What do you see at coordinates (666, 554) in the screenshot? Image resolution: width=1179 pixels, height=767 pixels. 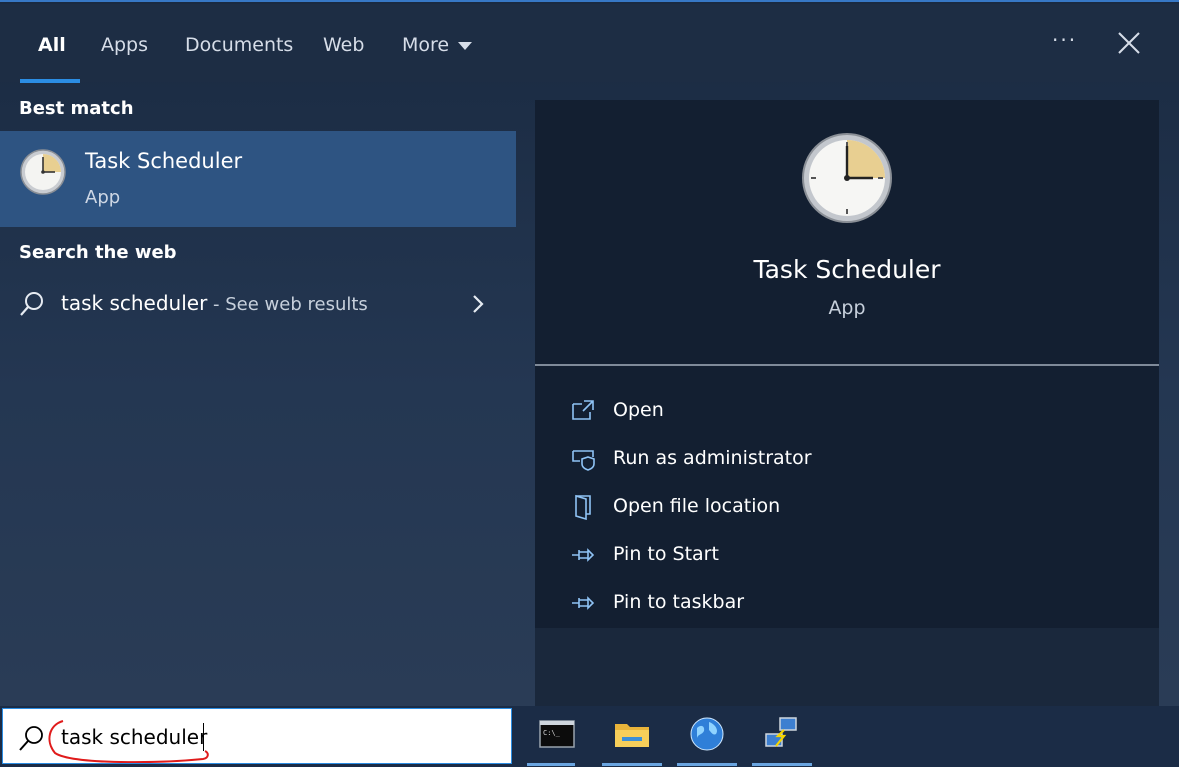 I see `pin-to-start-label: Pin to Start` at bounding box center [666, 554].